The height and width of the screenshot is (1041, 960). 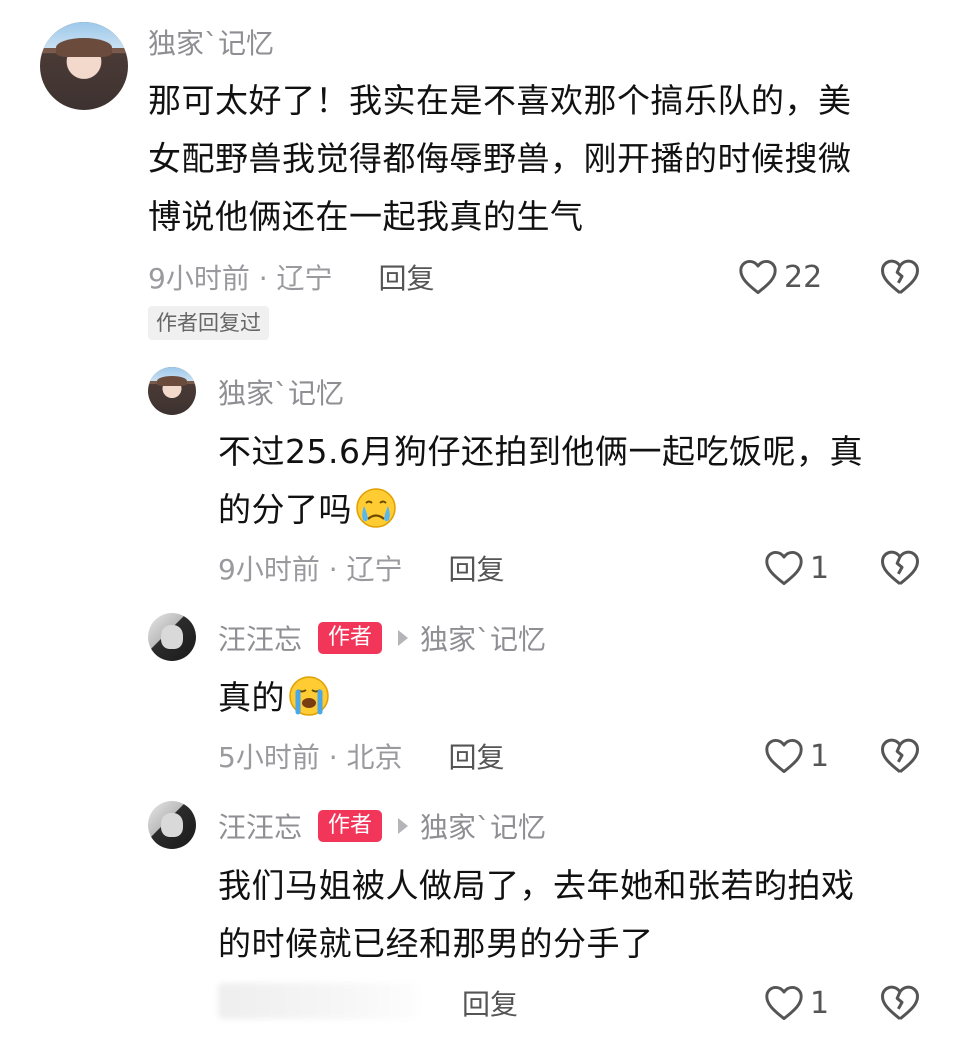 What do you see at coordinates (366, 216) in the screenshot?
I see `comment-text-line: 博说他俩还在一起我真的生气` at bounding box center [366, 216].